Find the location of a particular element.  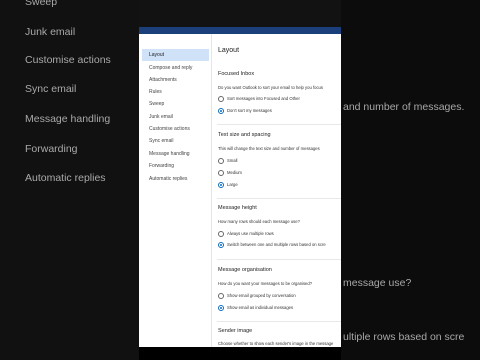

radio-dont-sort is located at coordinates (221, 111).